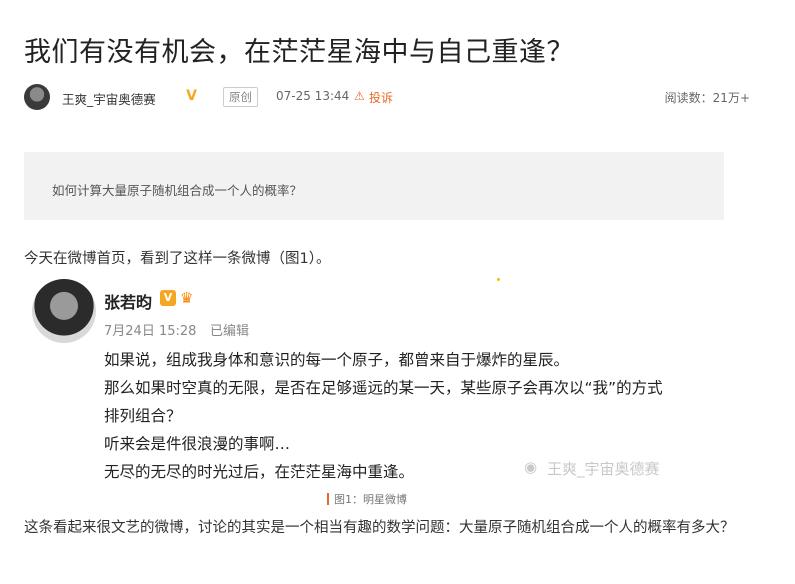  What do you see at coordinates (359, 96) in the screenshot?
I see `warning-icon: ⚠` at bounding box center [359, 96].